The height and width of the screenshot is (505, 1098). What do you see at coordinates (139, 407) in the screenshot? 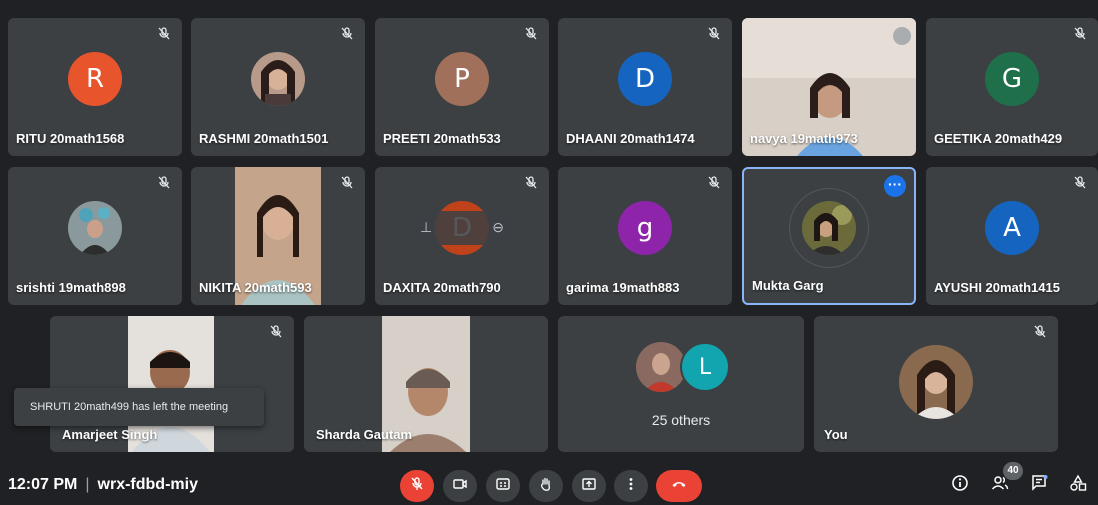
I see `notification-toast: SHRUTI 20math499 has left the meeting` at bounding box center [139, 407].